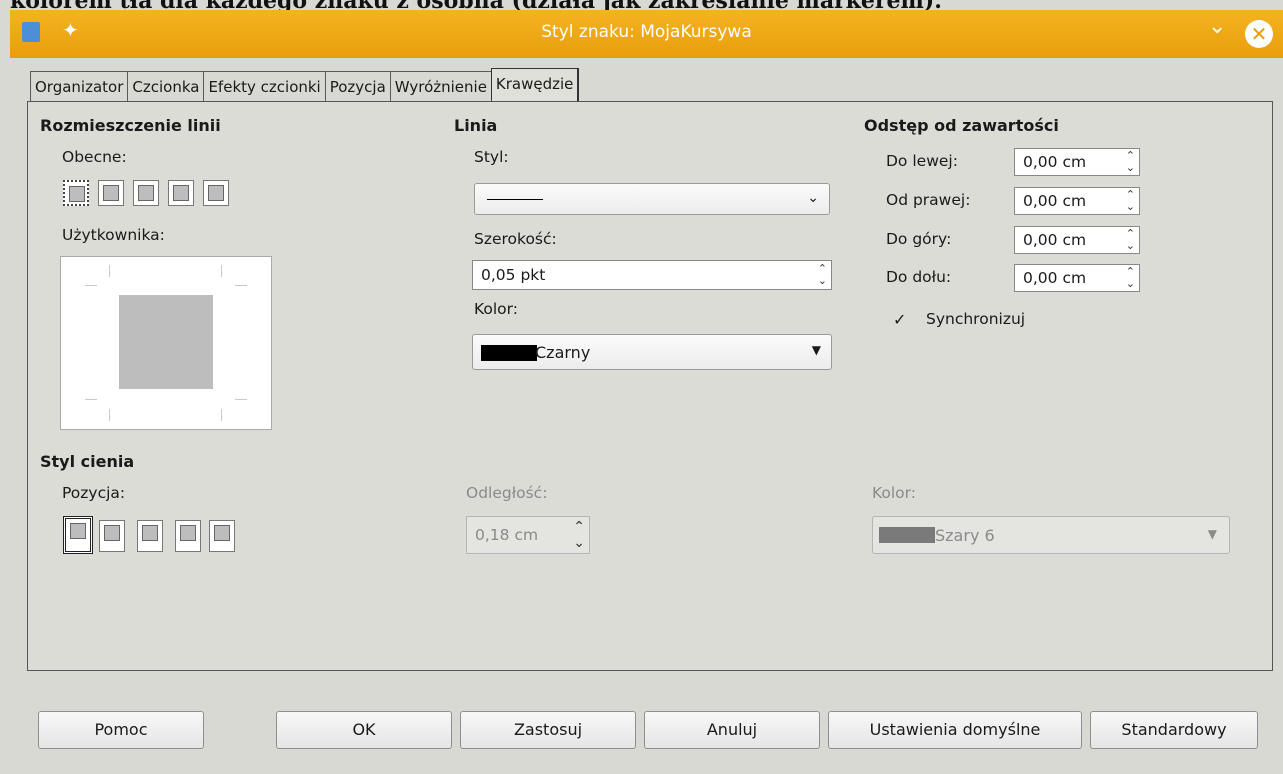 The width and height of the screenshot is (1283, 774). Describe the element at coordinates (70, 30) in the screenshot. I see `pin-icon: ✦` at that location.